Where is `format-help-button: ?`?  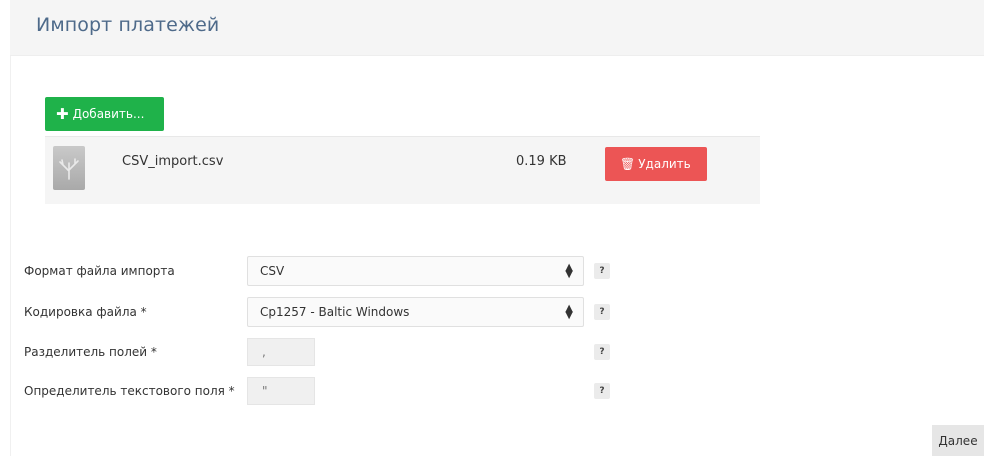 format-help-button: ? is located at coordinates (602, 271).